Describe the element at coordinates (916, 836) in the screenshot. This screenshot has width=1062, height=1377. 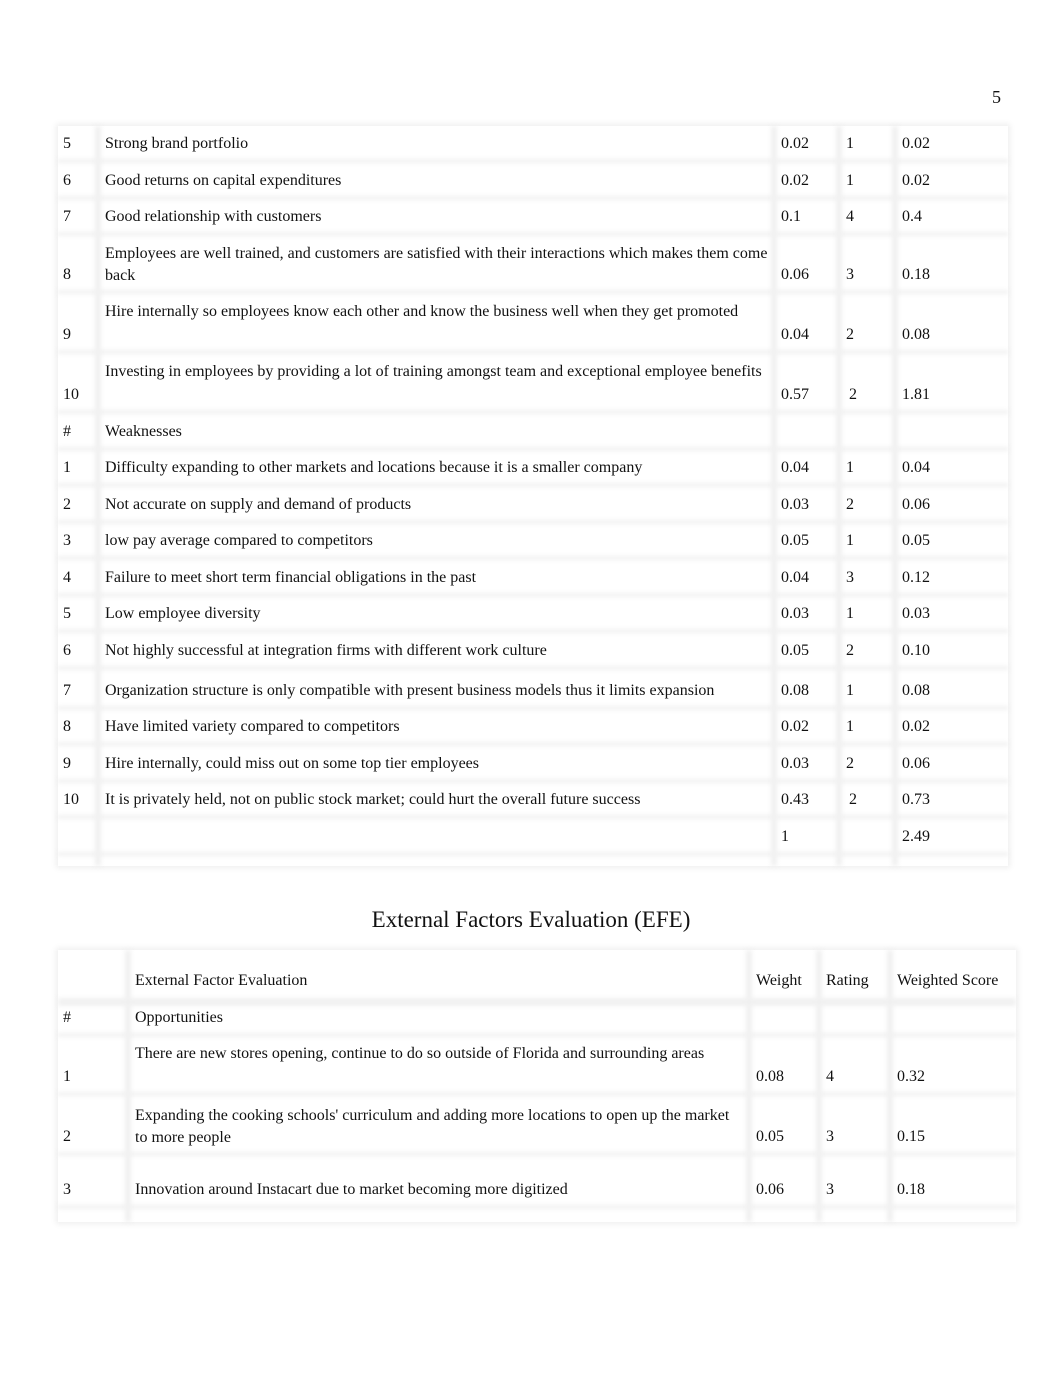
I see `cell-score: 2.49` at that location.